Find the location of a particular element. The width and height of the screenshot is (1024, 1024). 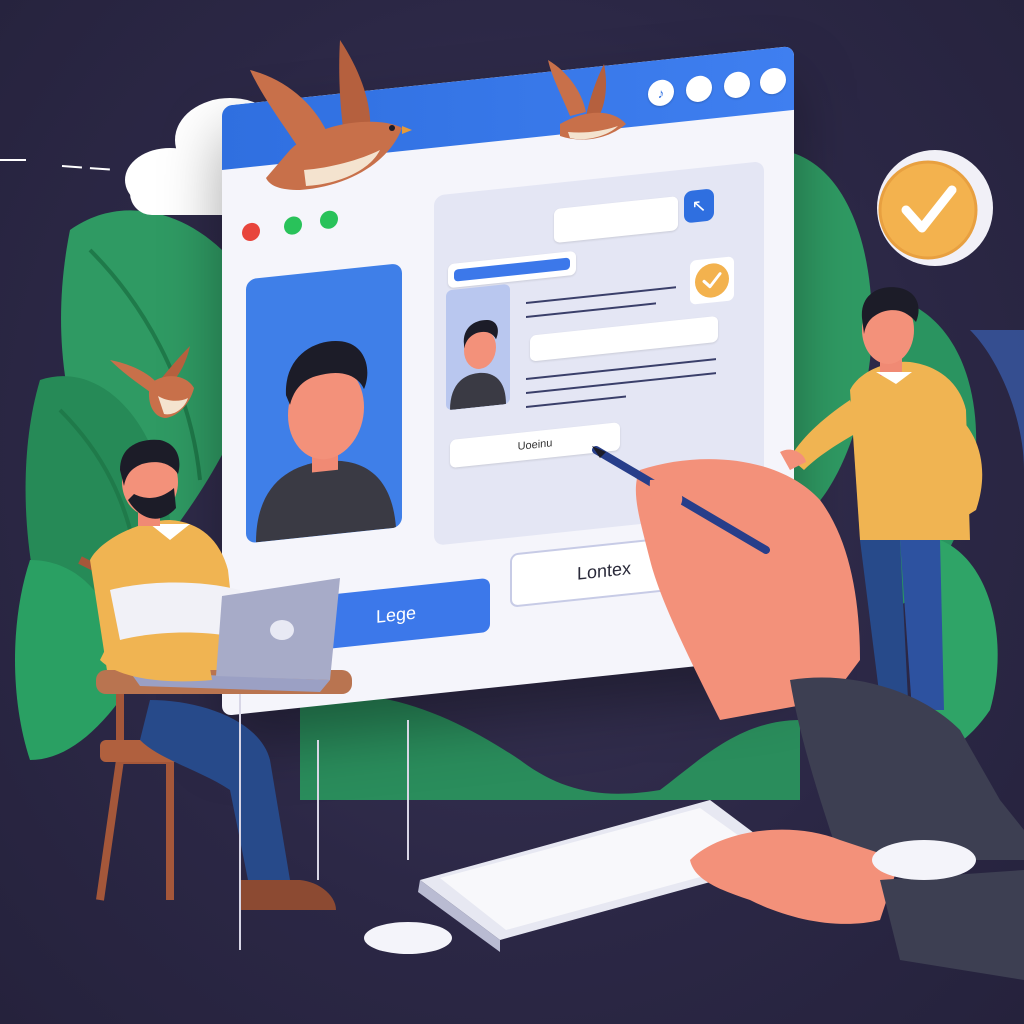

mouse-left is located at coordinates (408, 938).